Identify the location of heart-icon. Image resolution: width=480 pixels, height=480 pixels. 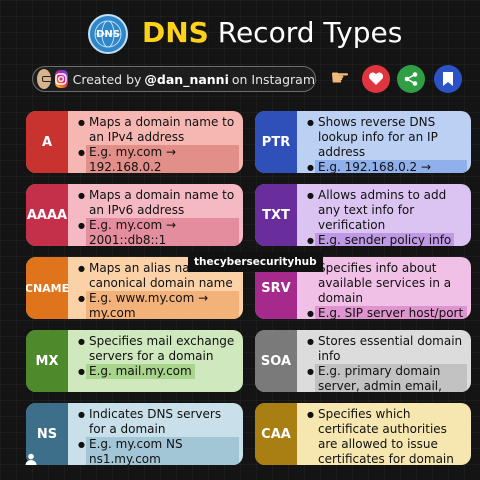
(376, 79).